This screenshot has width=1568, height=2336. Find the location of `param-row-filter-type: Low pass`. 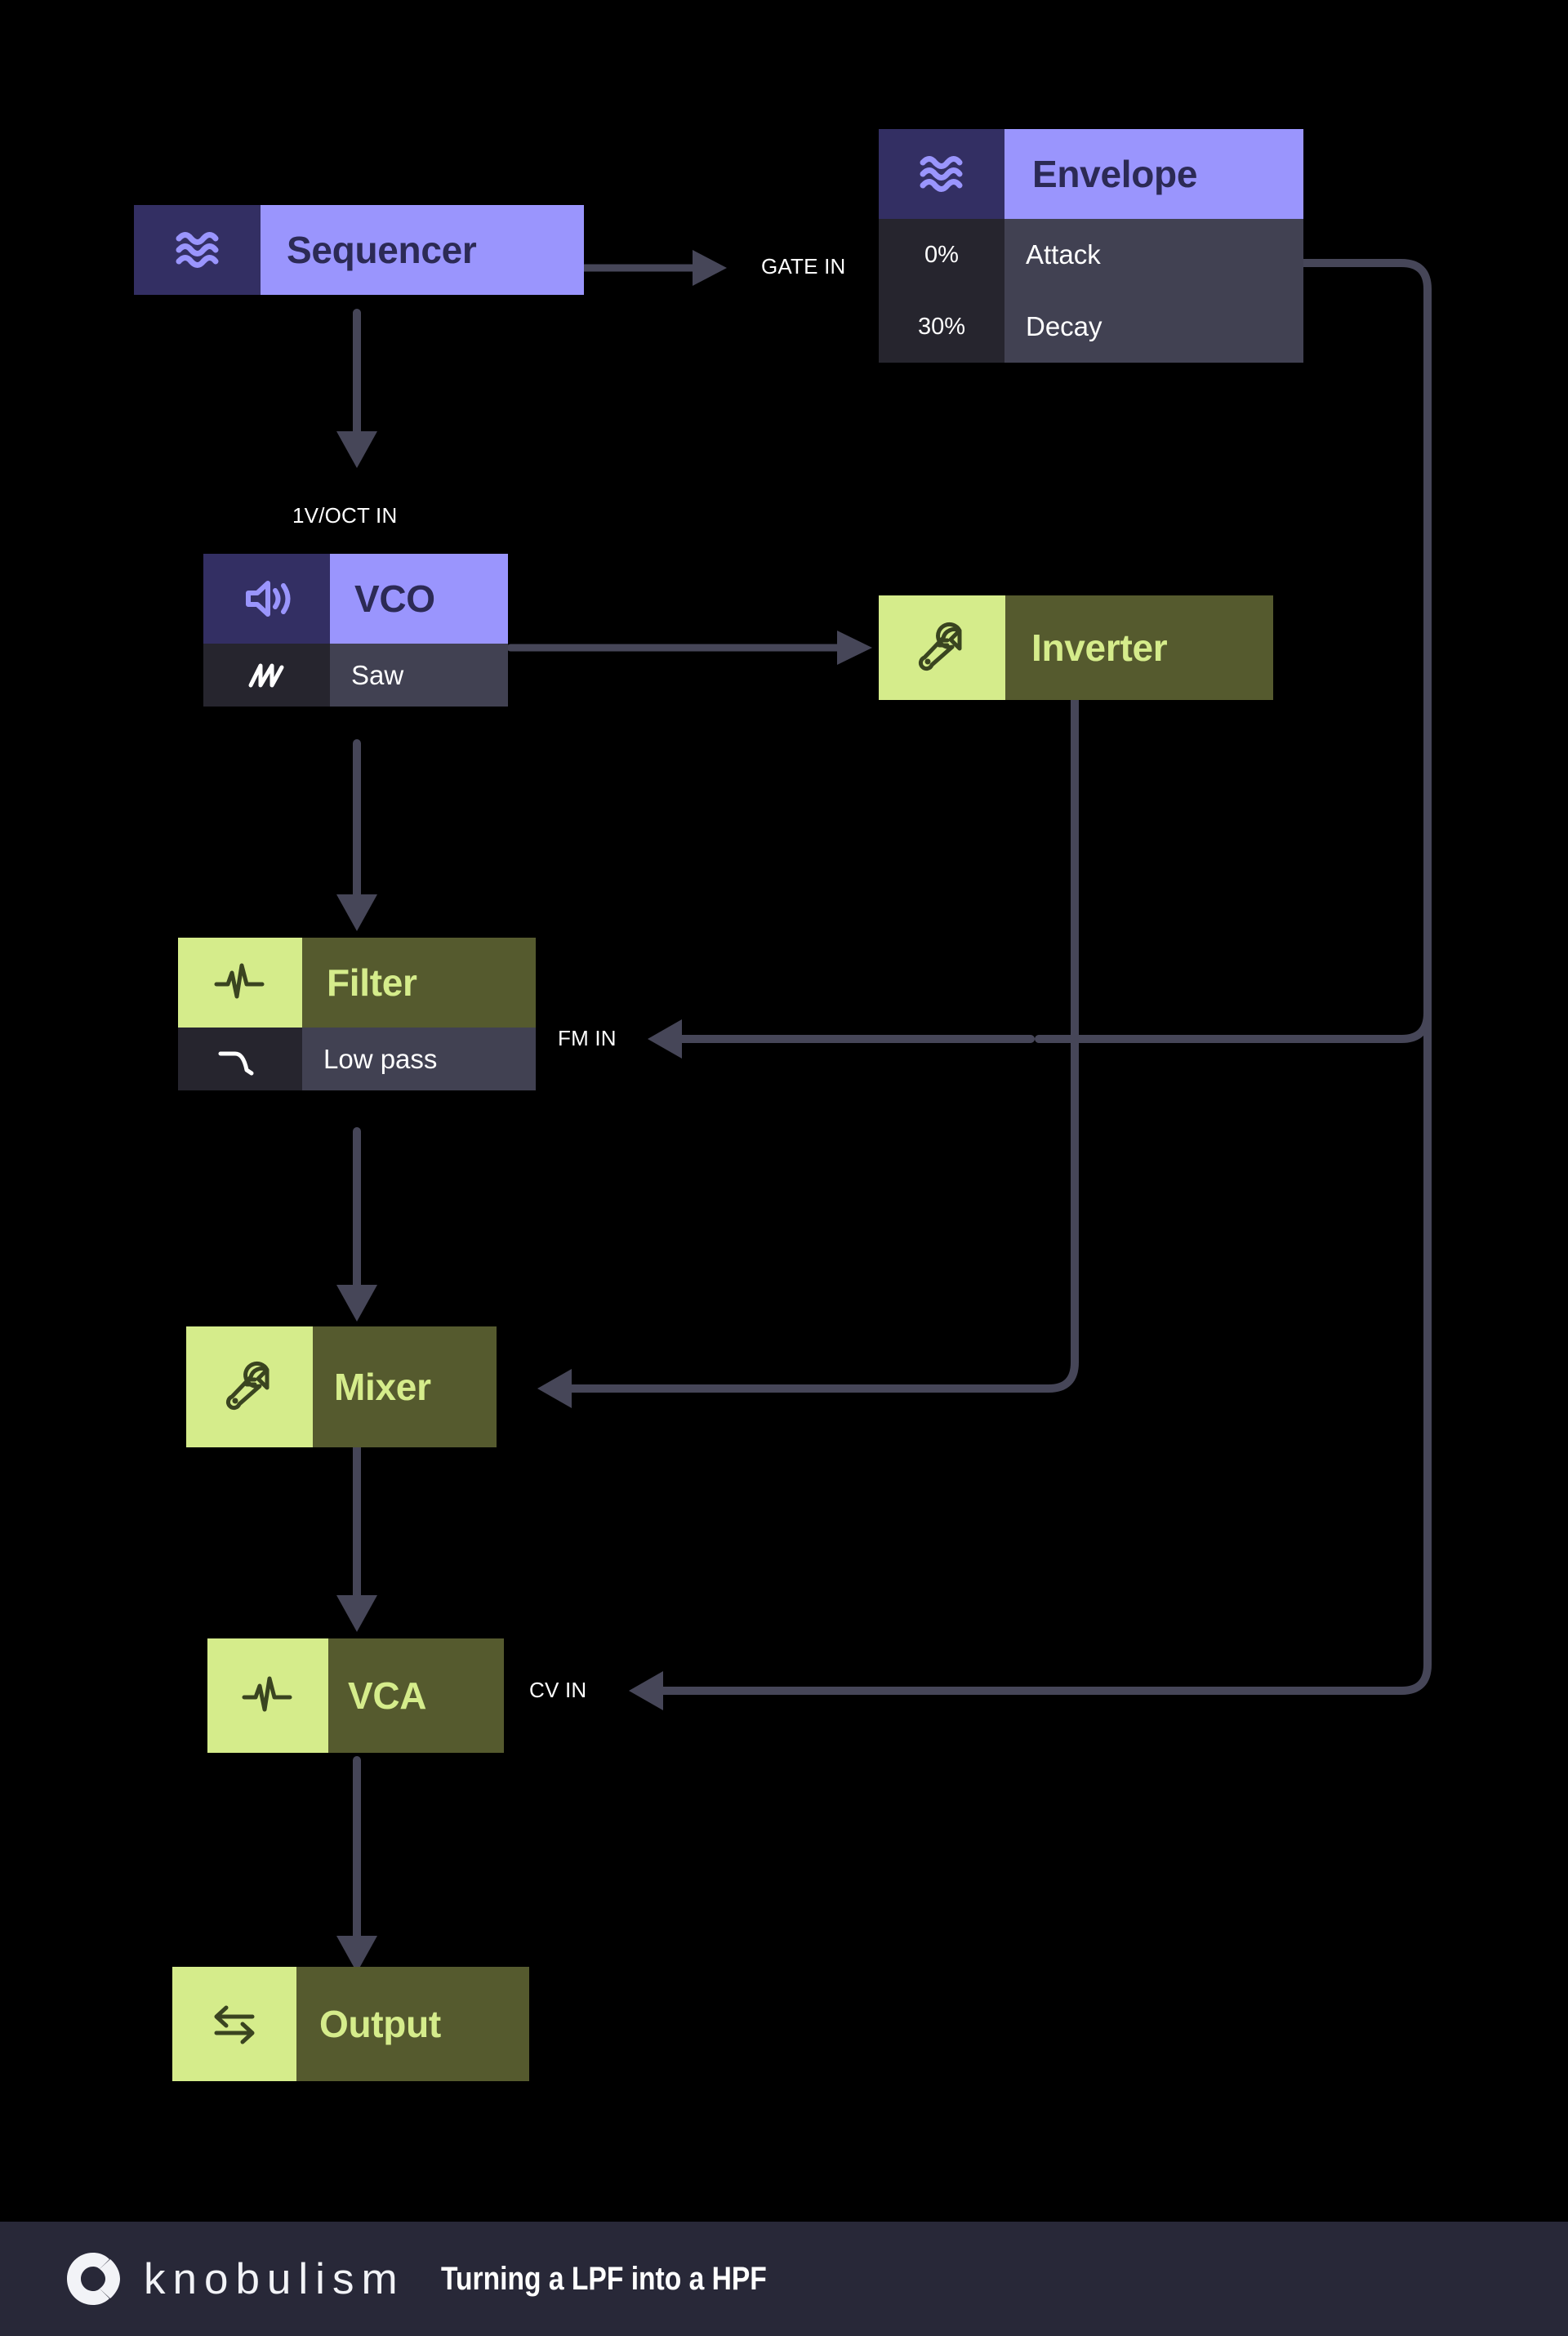

param-row-filter-type: Low pass is located at coordinates (357, 1059).